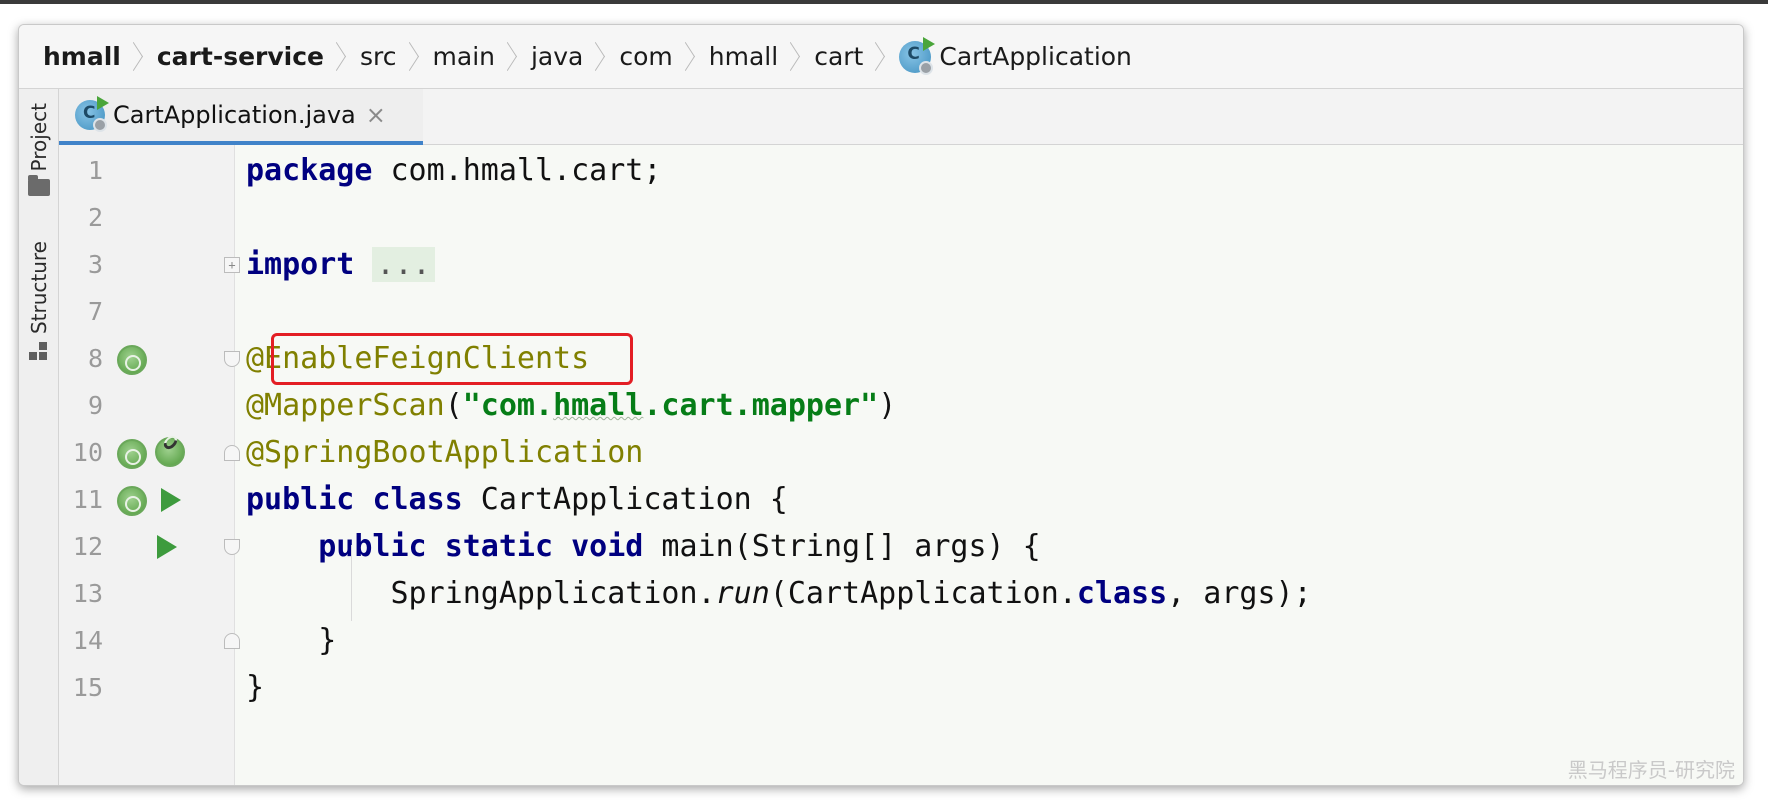  What do you see at coordinates (95, 170) in the screenshot?
I see `line-number: 1` at bounding box center [95, 170].